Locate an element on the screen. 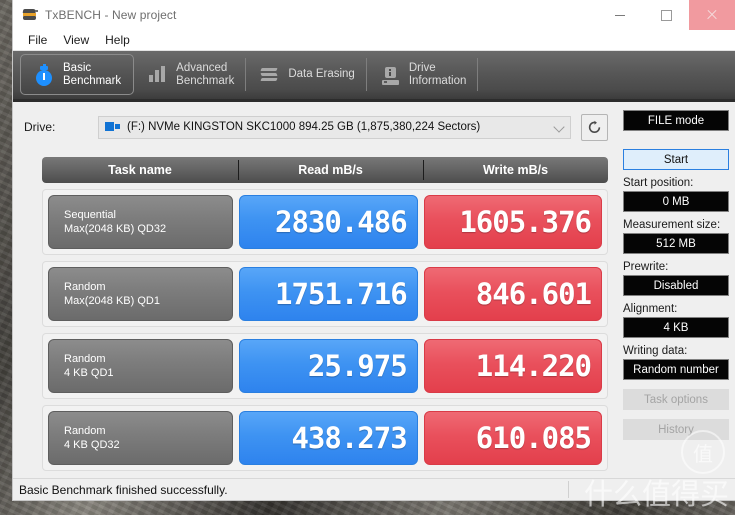 Image resolution: width=735 pixels, height=515 pixels. start-position-label: Start position: is located at coordinates (658, 183).